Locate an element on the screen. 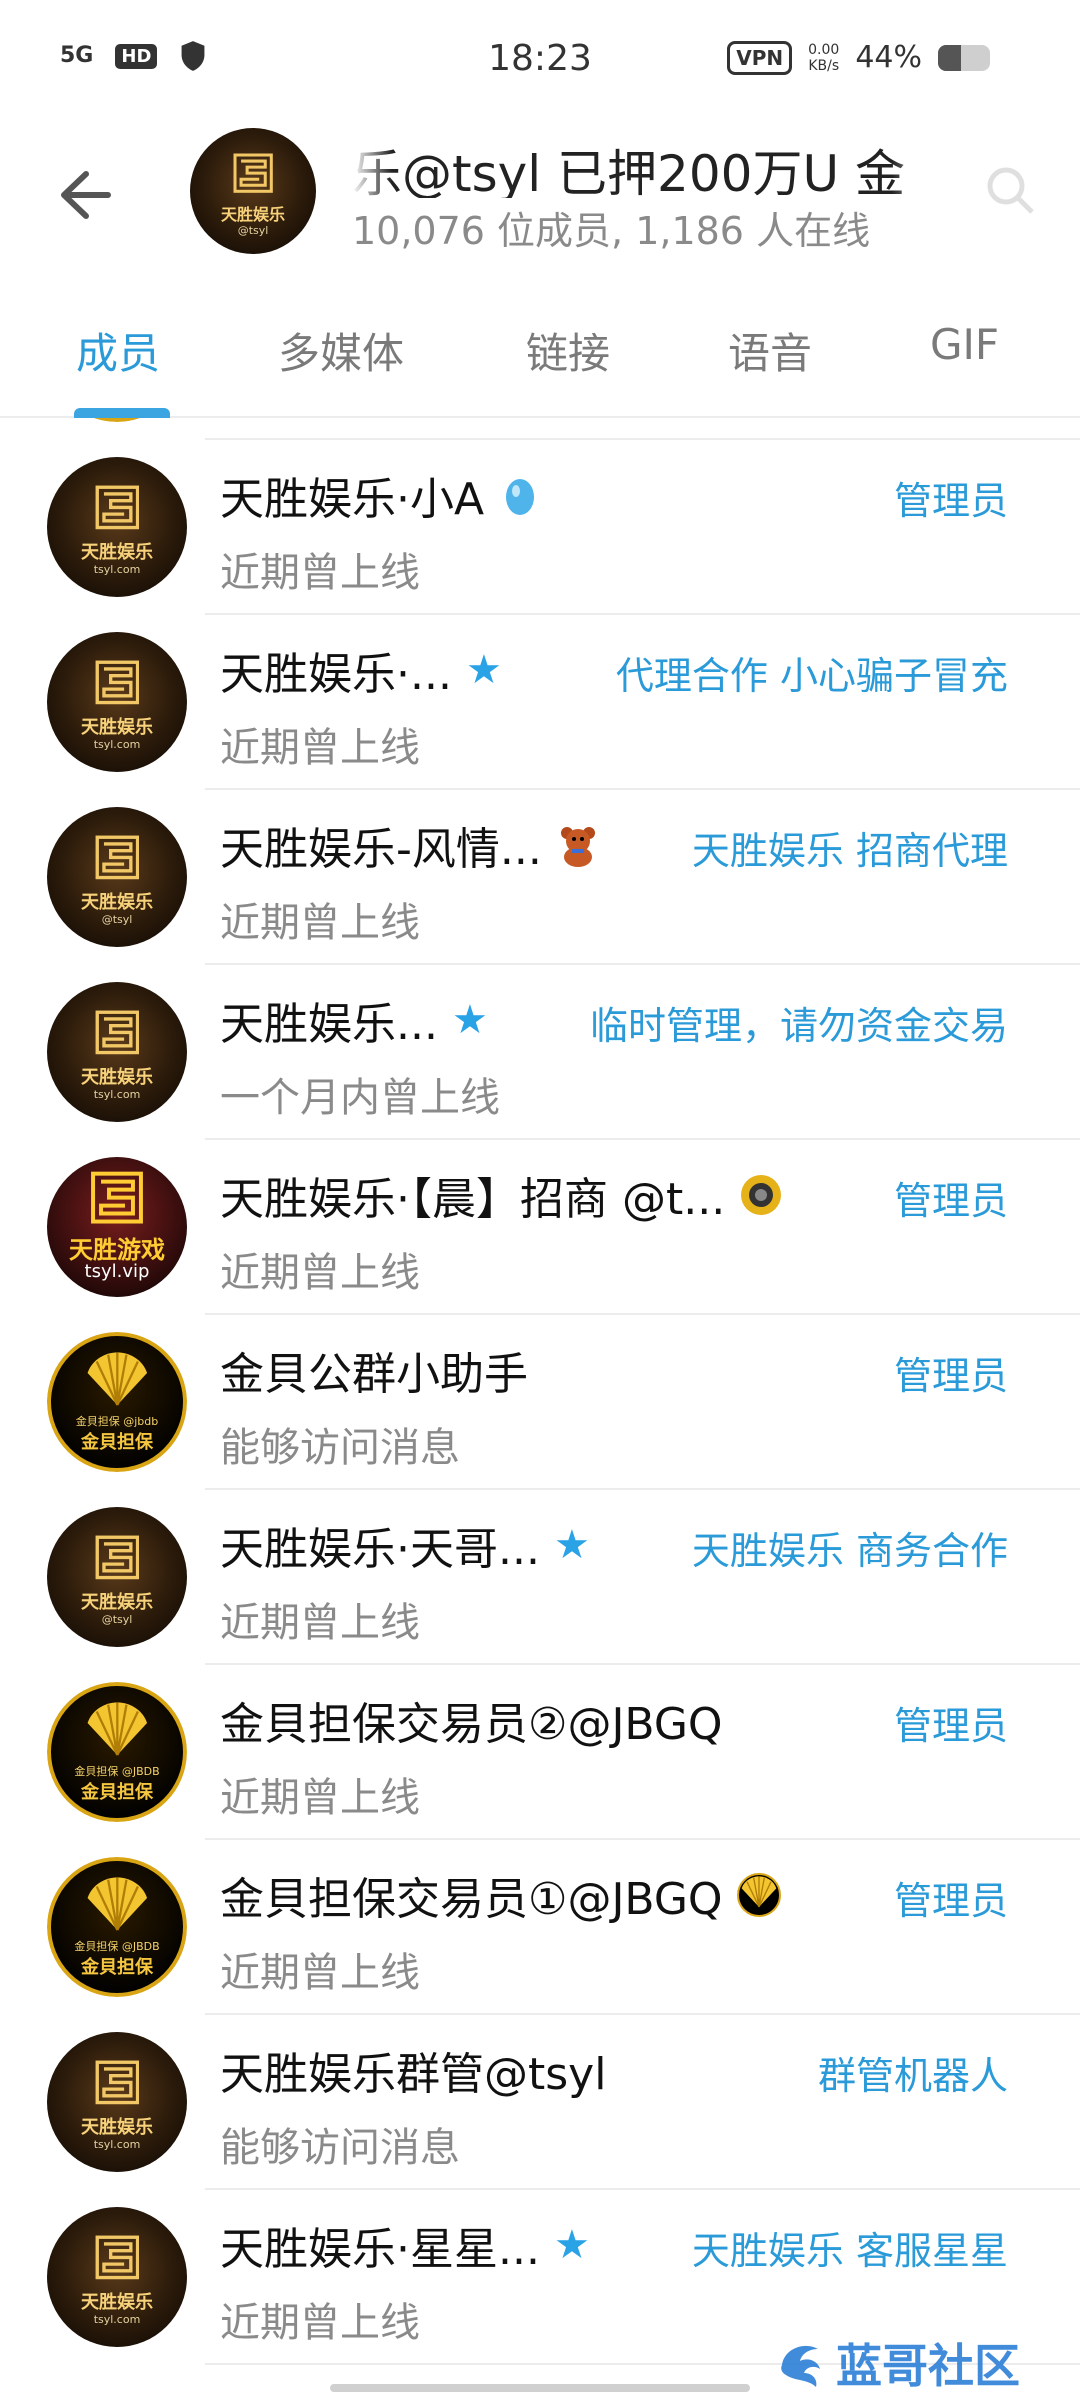 The height and width of the screenshot is (2400, 1080). member-status: 一个月内曾上线 is located at coordinates (360, 1098).